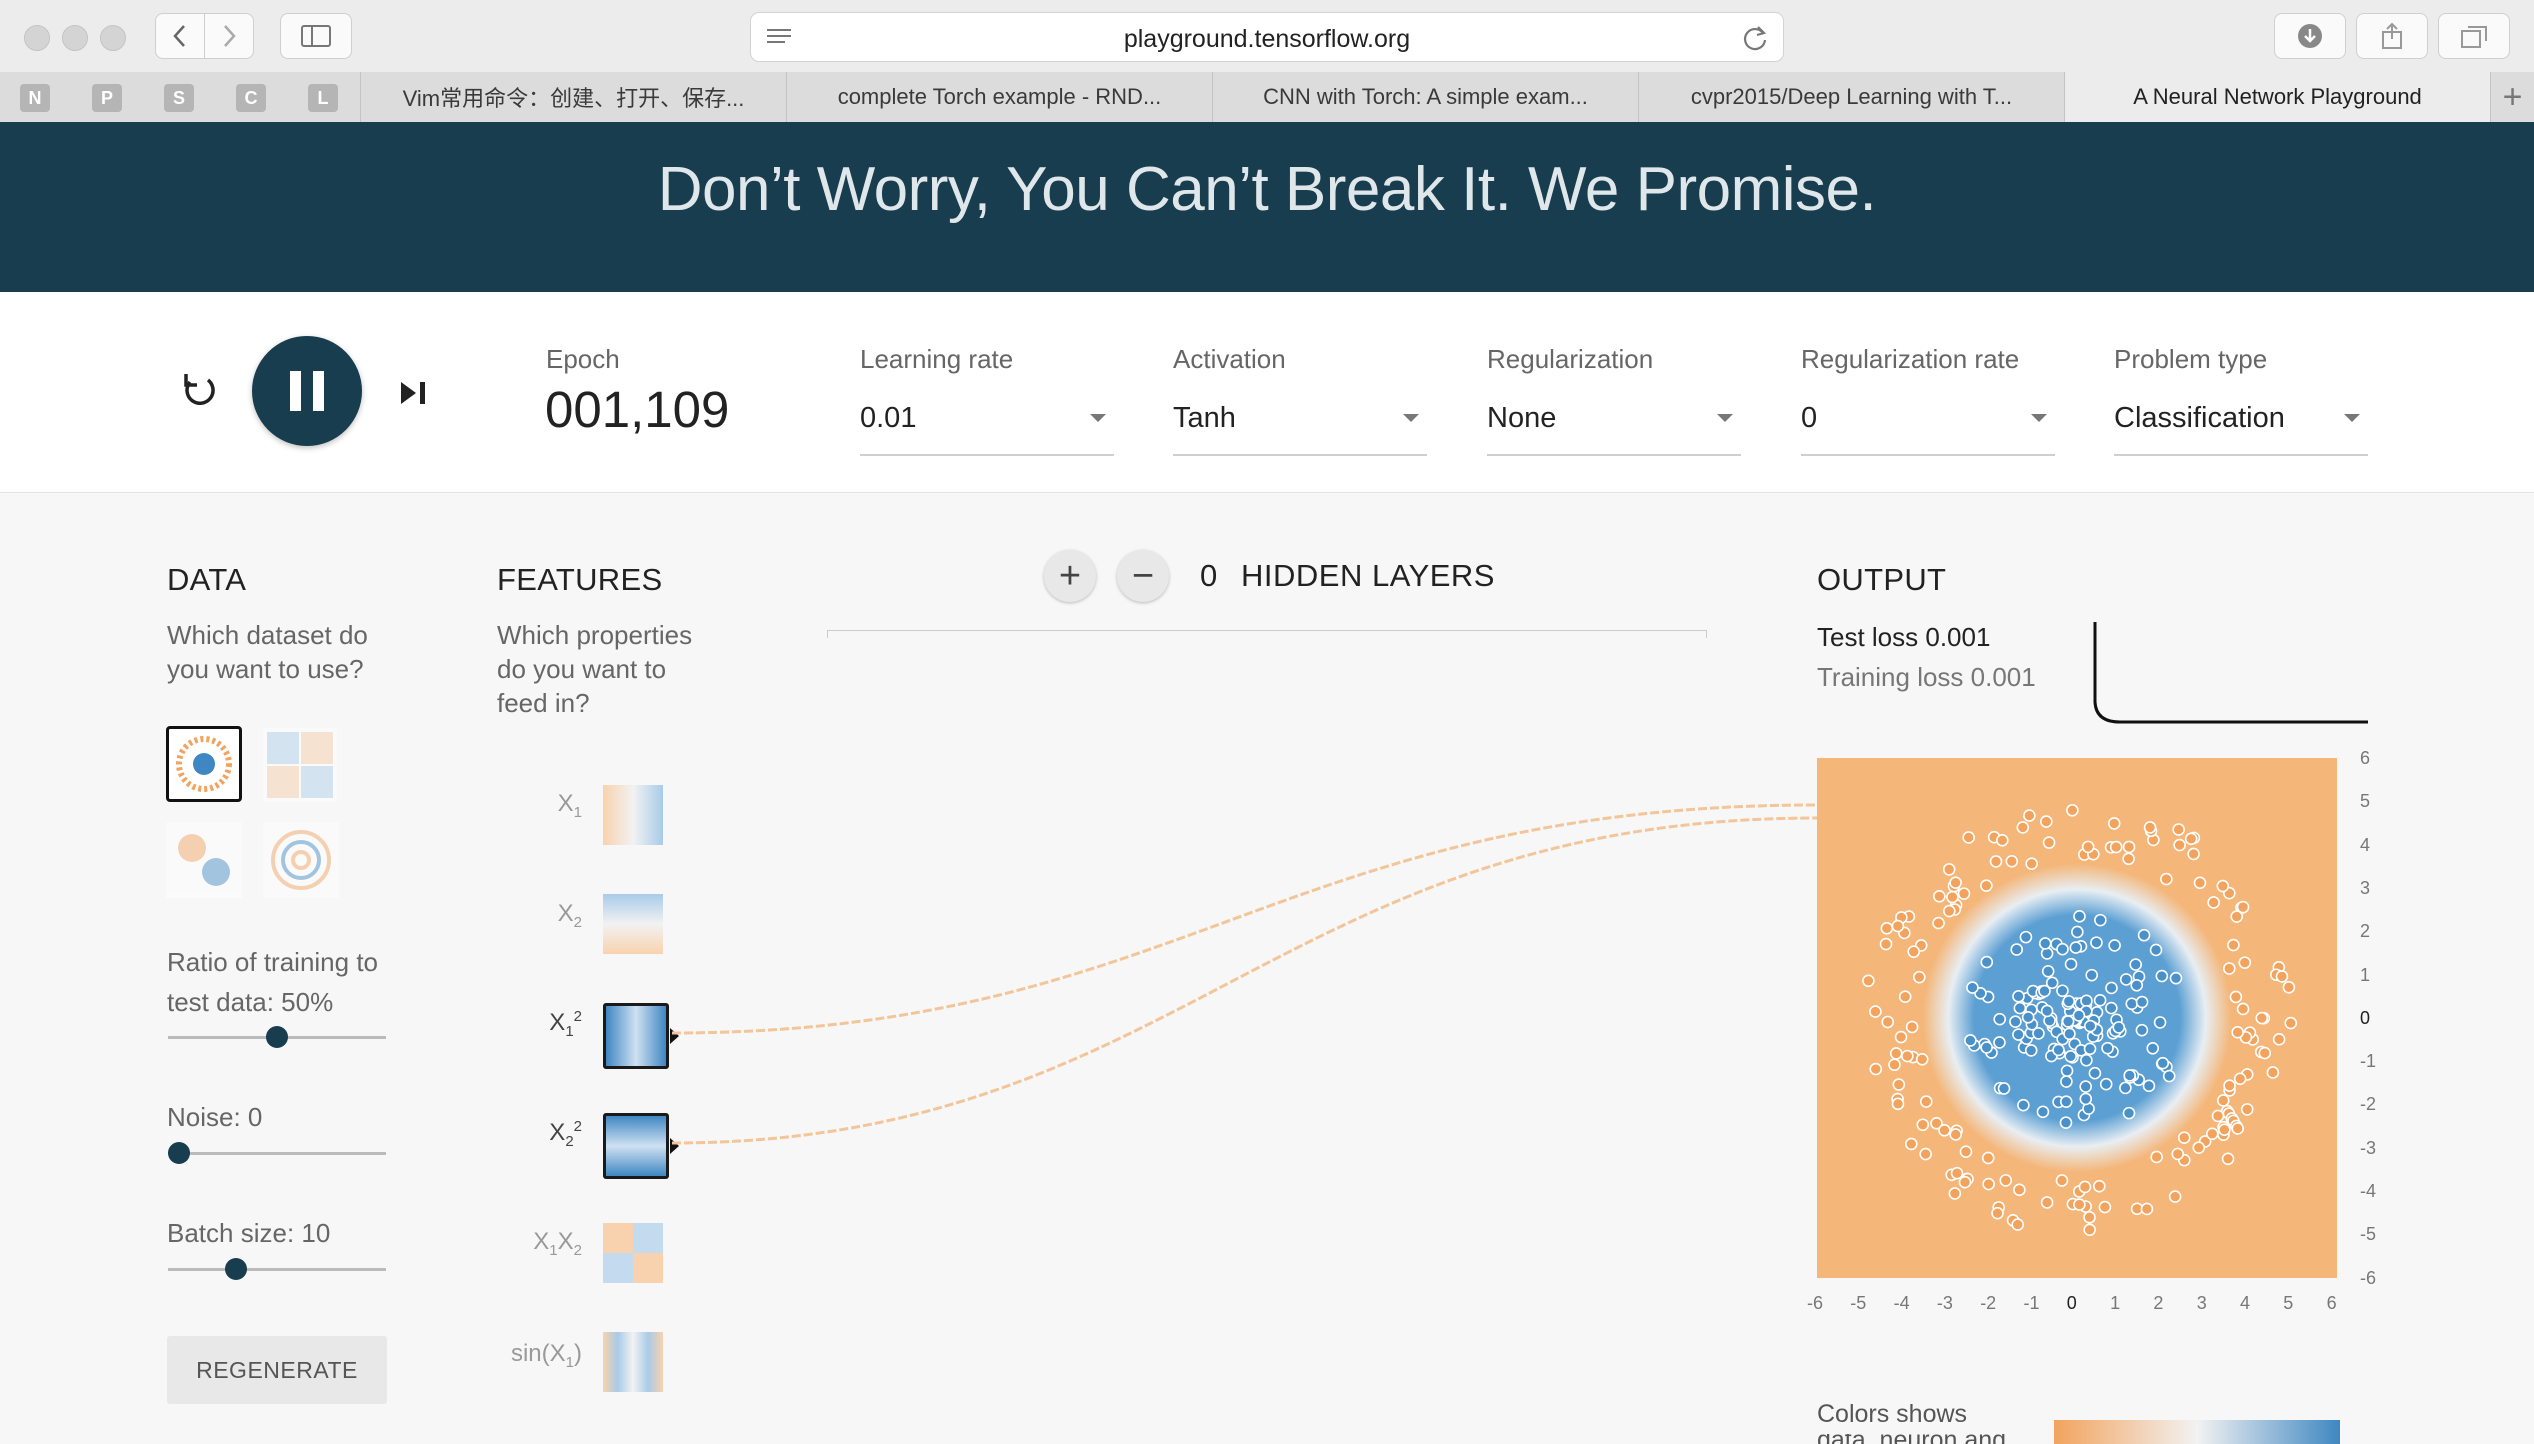 The image size is (2534, 1444). What do you see at coordinates (2365, 887) in the screenshot?
I see `y-tick: 3` at bounding box center [2365, 887].